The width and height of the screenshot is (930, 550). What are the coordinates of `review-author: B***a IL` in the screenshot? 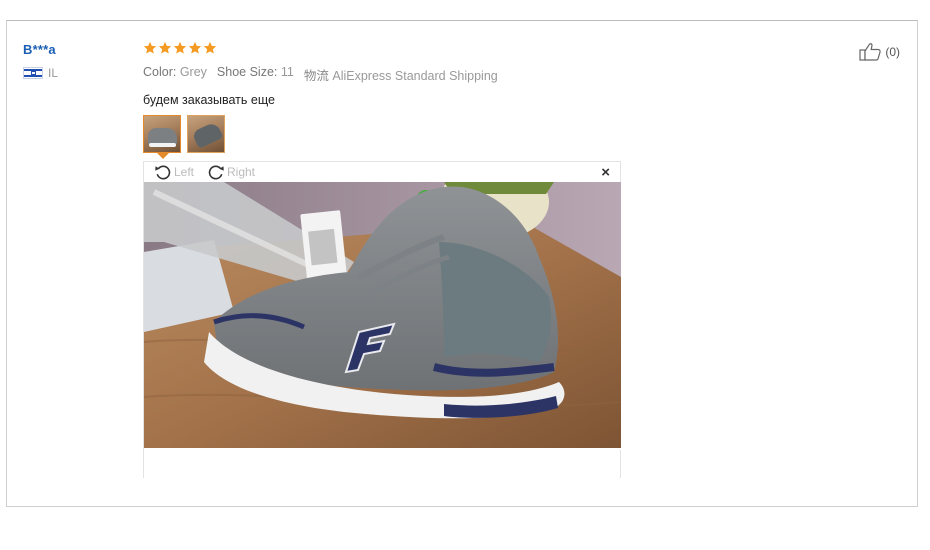 It's located at (40, 61).